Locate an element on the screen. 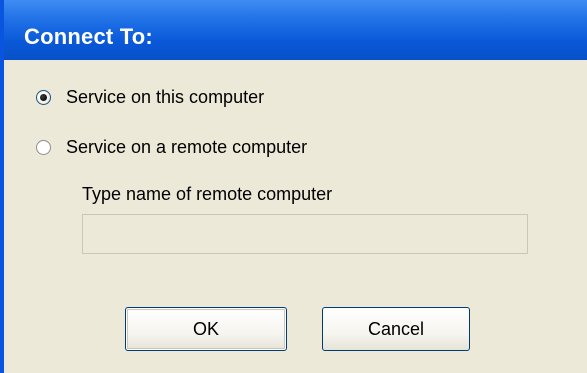  radio-local-computer is located at coordinates (43, 97).